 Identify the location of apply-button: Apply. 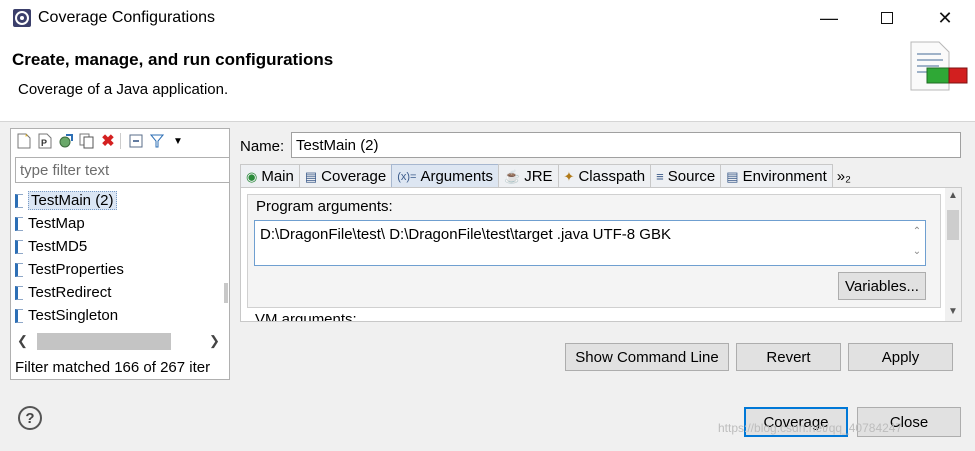
(900, 357).